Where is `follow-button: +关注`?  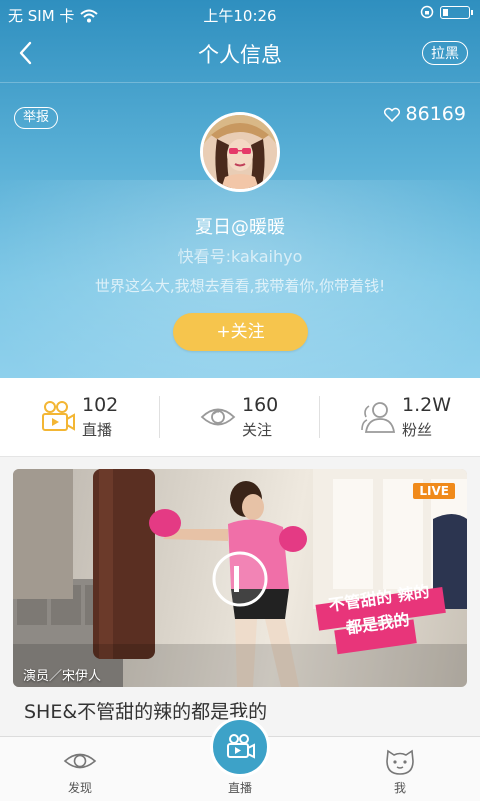
follow-button: +关注 is located at coordinates (240, 332).